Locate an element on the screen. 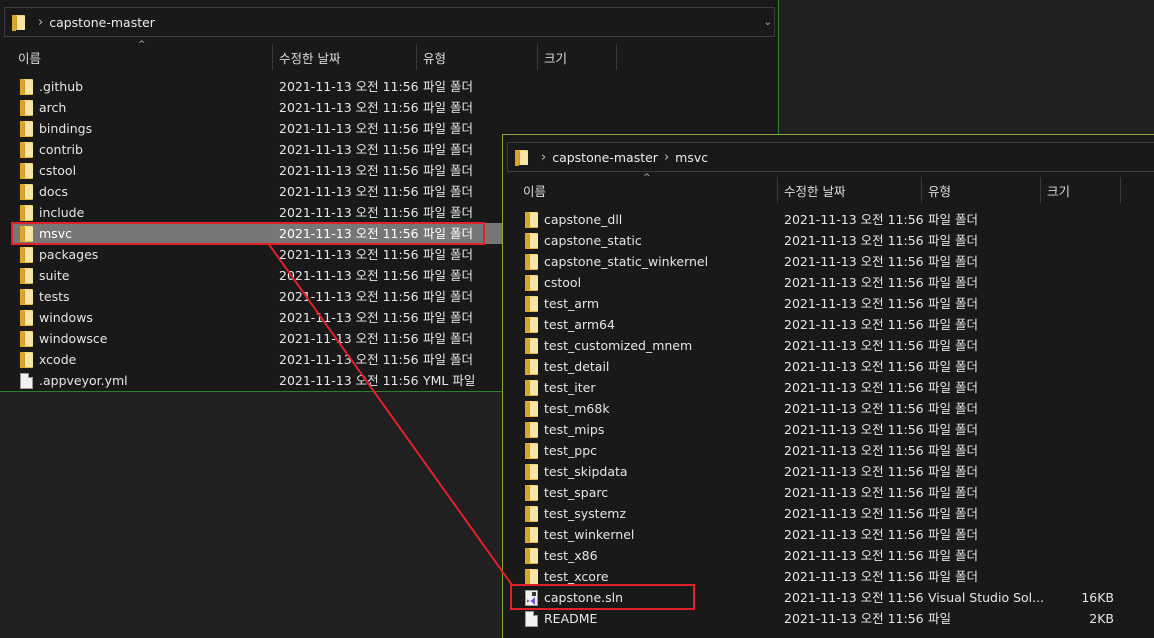 The image size is (1154, 638). file-name: windowsce is located at coordinates (73, 338).